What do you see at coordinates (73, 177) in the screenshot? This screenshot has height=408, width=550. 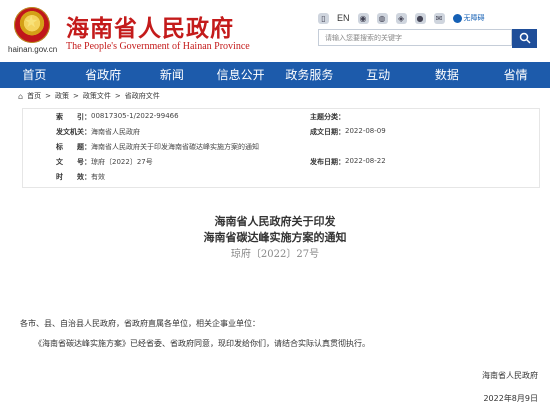 I see `meta-validity-label: 时 效：` at bounding box center [73, 177].